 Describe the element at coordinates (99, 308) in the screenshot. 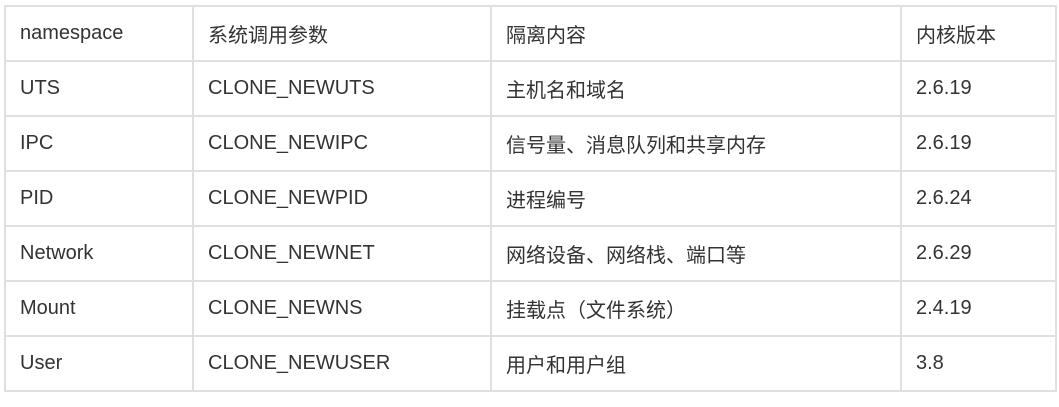

I see `cell-namespace: Mount` at that location.